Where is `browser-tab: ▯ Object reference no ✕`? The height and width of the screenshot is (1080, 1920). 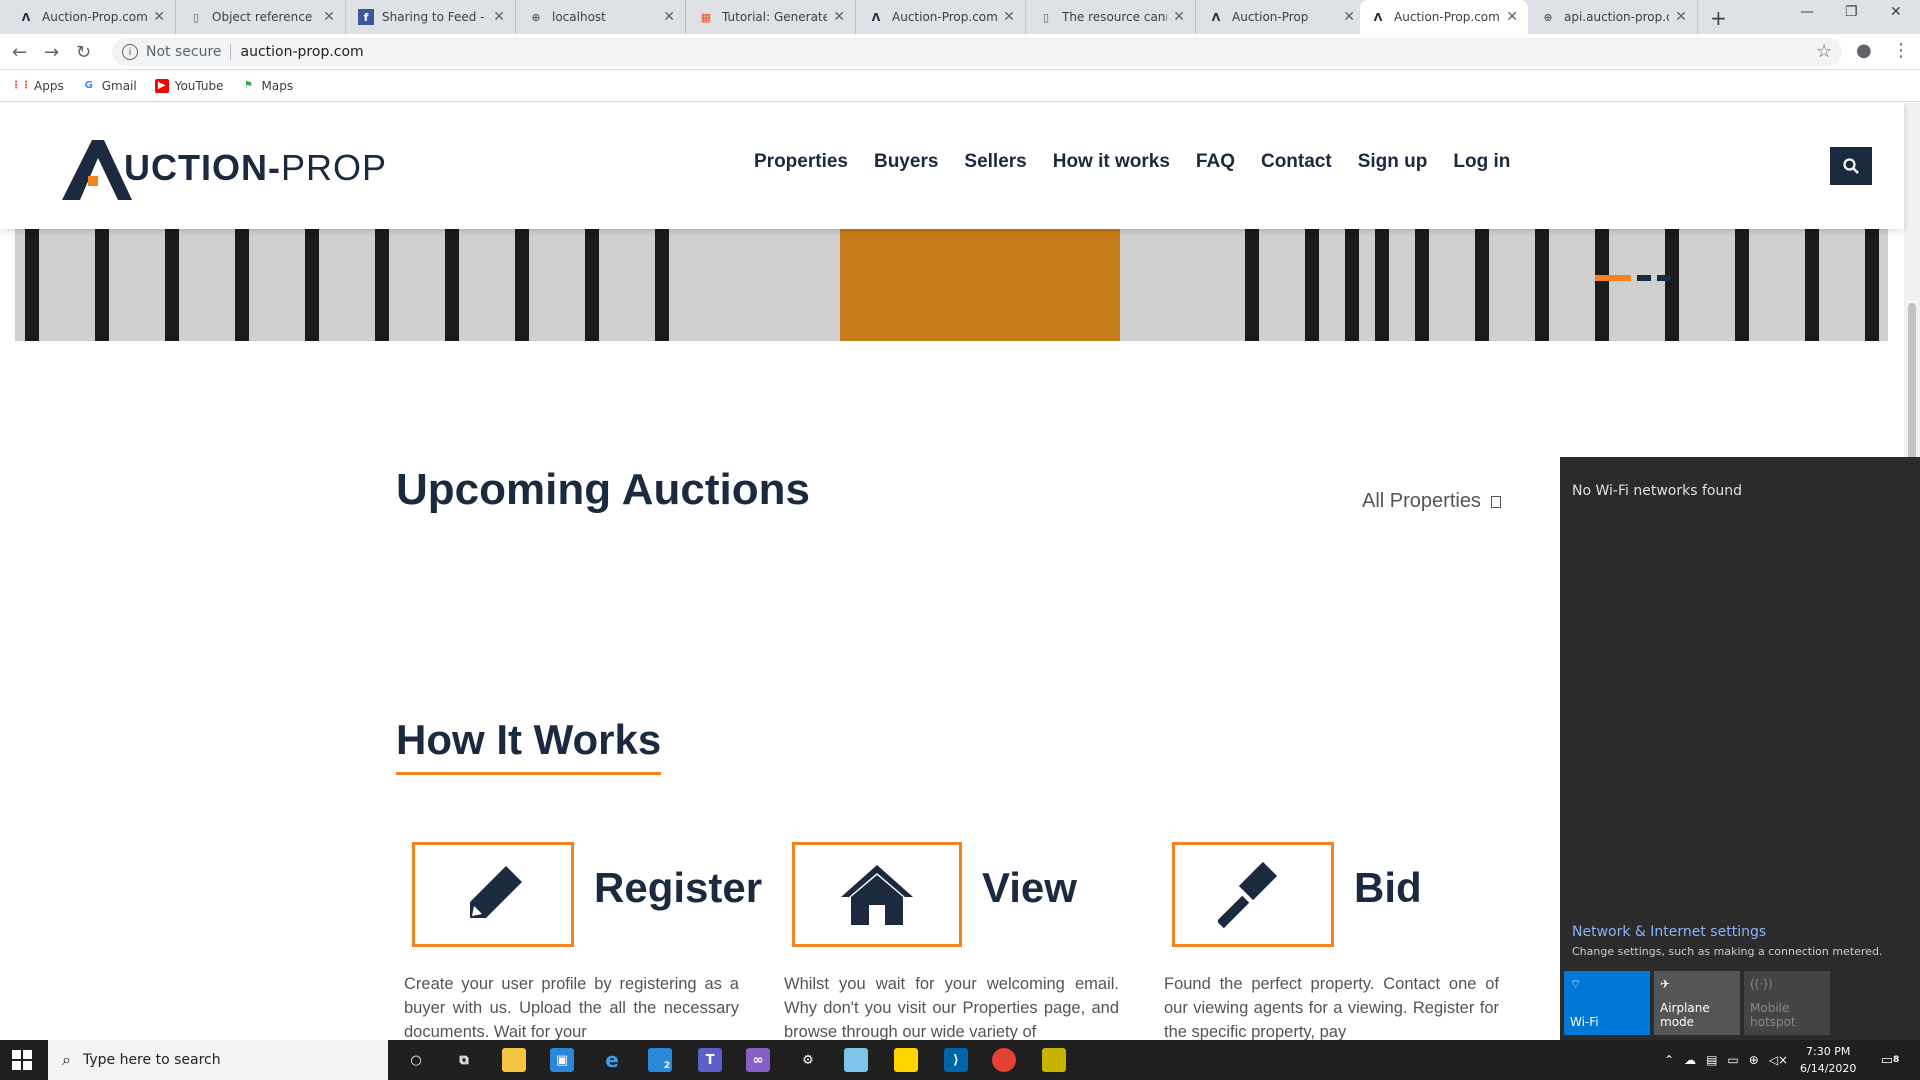 browser-tab: ▯ Object reference no ✕ is located at coordinates (262, 17).